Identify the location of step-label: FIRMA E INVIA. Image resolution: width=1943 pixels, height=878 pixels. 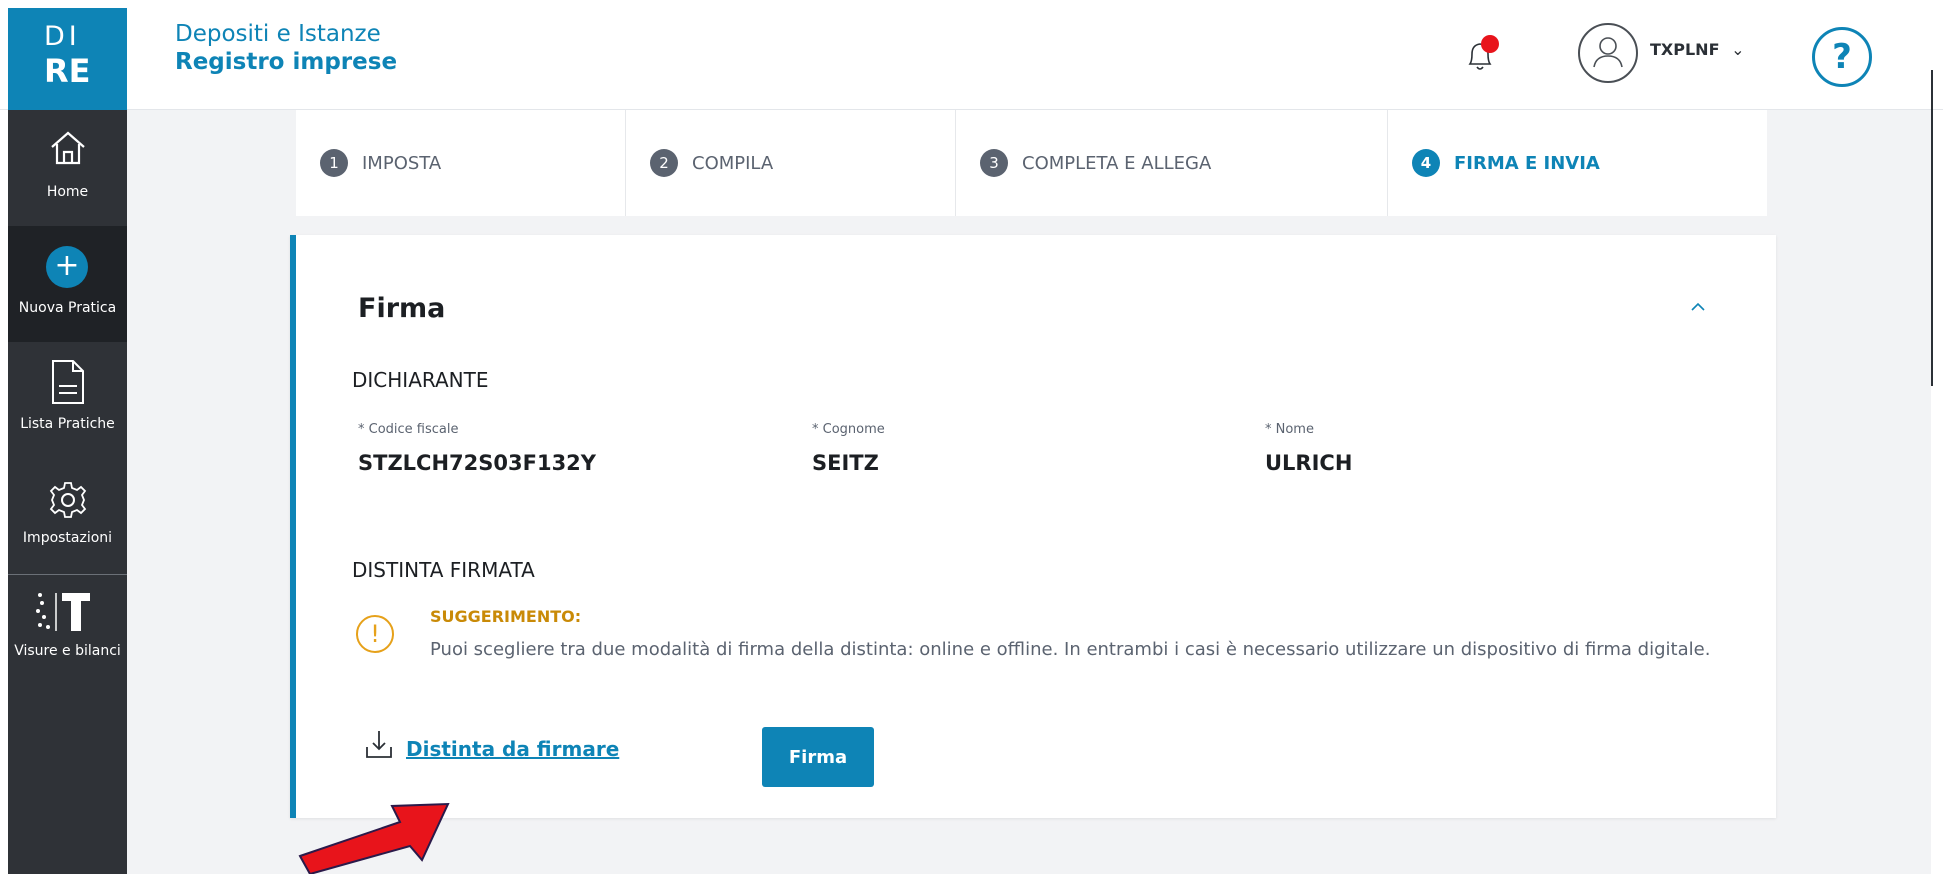
(1527, 163).